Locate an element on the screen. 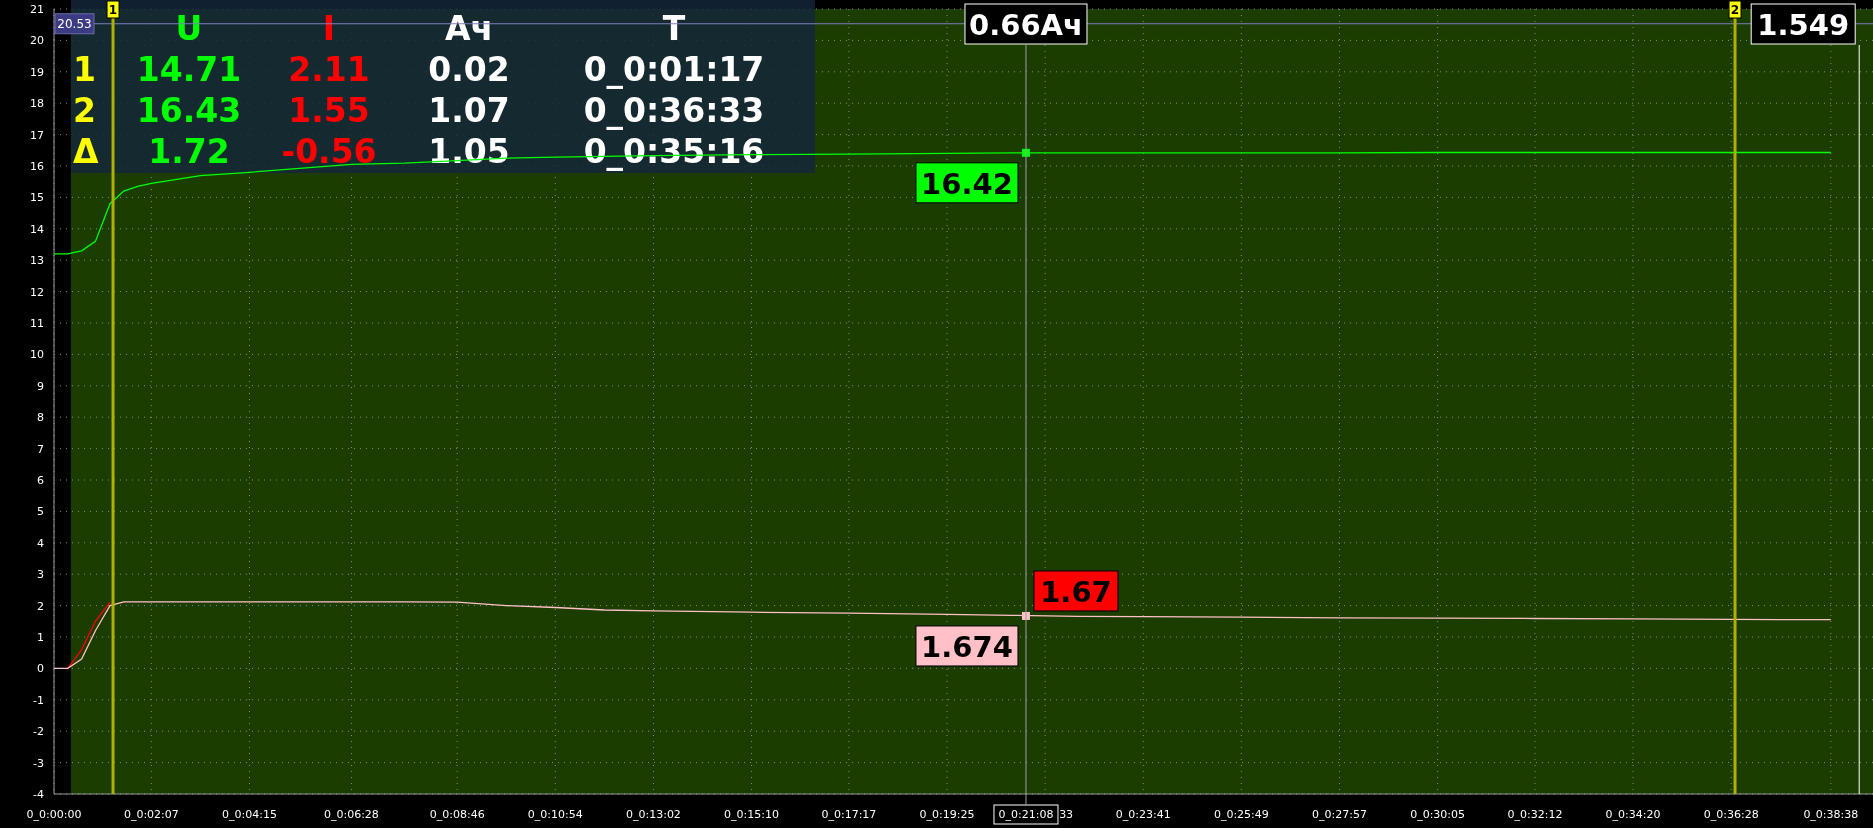 The image size is (1873, 828). row-label: 2 is located at coordinates (84, 110).